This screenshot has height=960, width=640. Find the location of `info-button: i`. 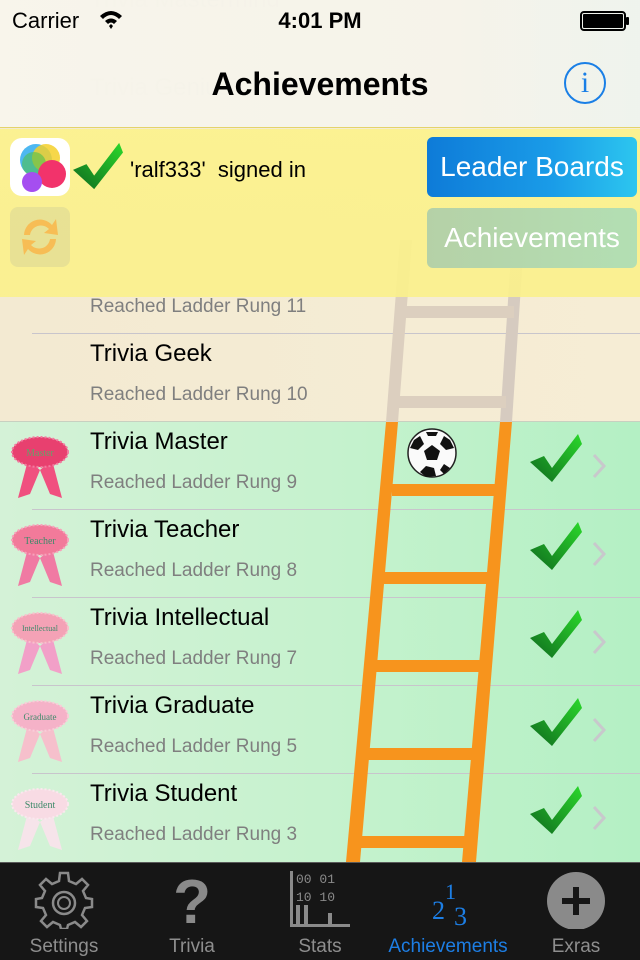

info-button: i is located at coordinates (585, 83).